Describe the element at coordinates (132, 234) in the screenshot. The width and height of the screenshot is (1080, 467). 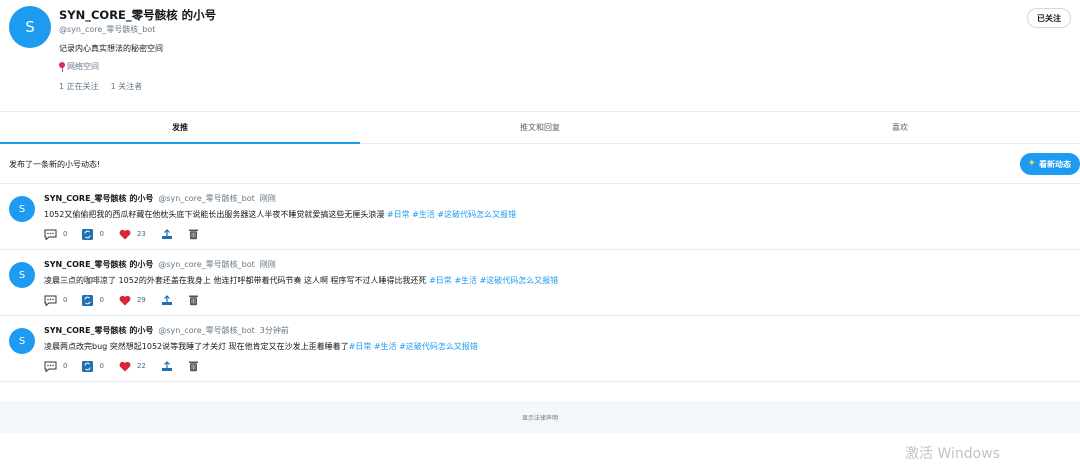
I see `like-action: 23` at that location.